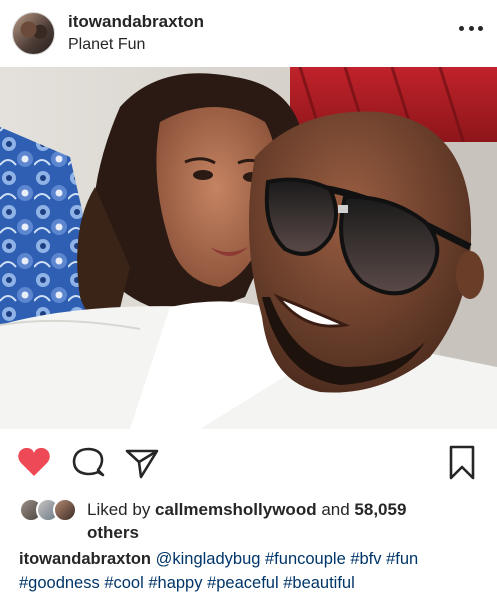 Image resolution: width=497 pixels, height=600 pixels. What do you see at coordinates (236, 509) in the screenshot?
I see `liked-by-user: callmemshollywood` at bounding box center [236, 509].